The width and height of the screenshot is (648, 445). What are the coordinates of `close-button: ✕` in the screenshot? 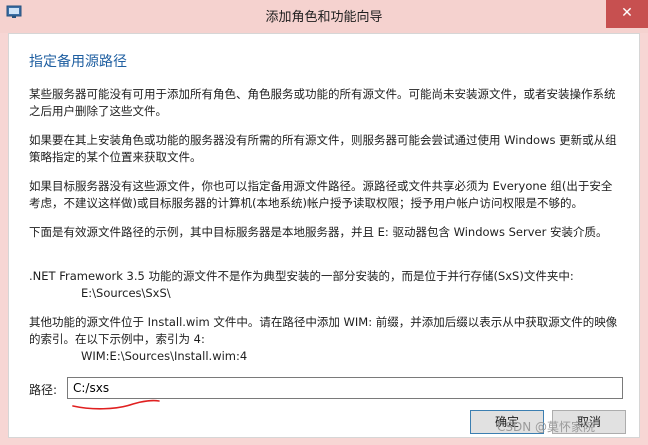 It's located at (627, 14).